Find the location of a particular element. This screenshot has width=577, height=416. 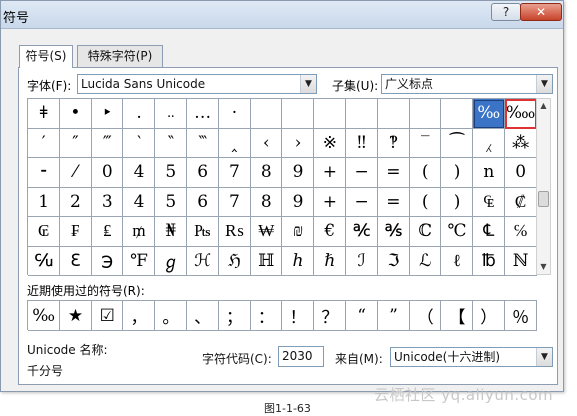

symbol-cell: · is located at coordinates (234, 114).